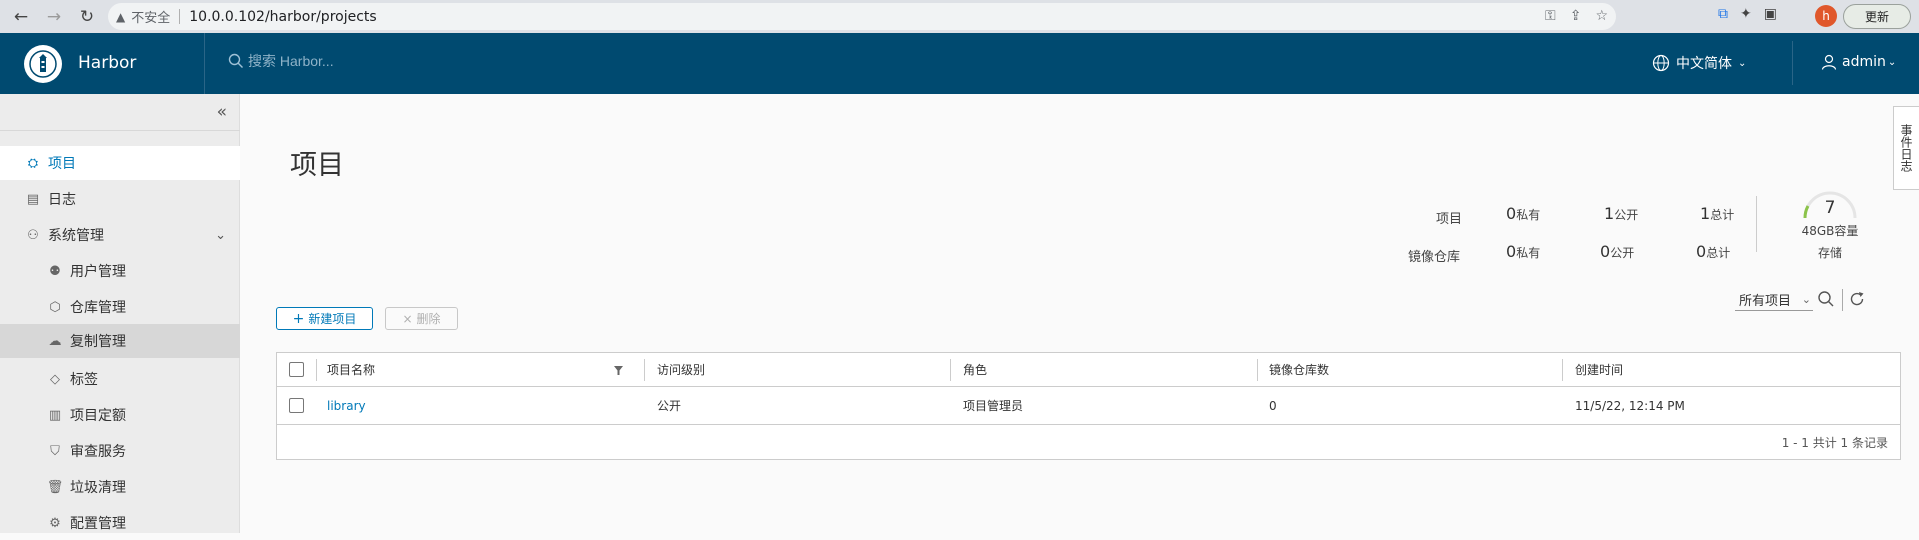  I want to click on projects-total-count: 1总计, so click(1717, 213).